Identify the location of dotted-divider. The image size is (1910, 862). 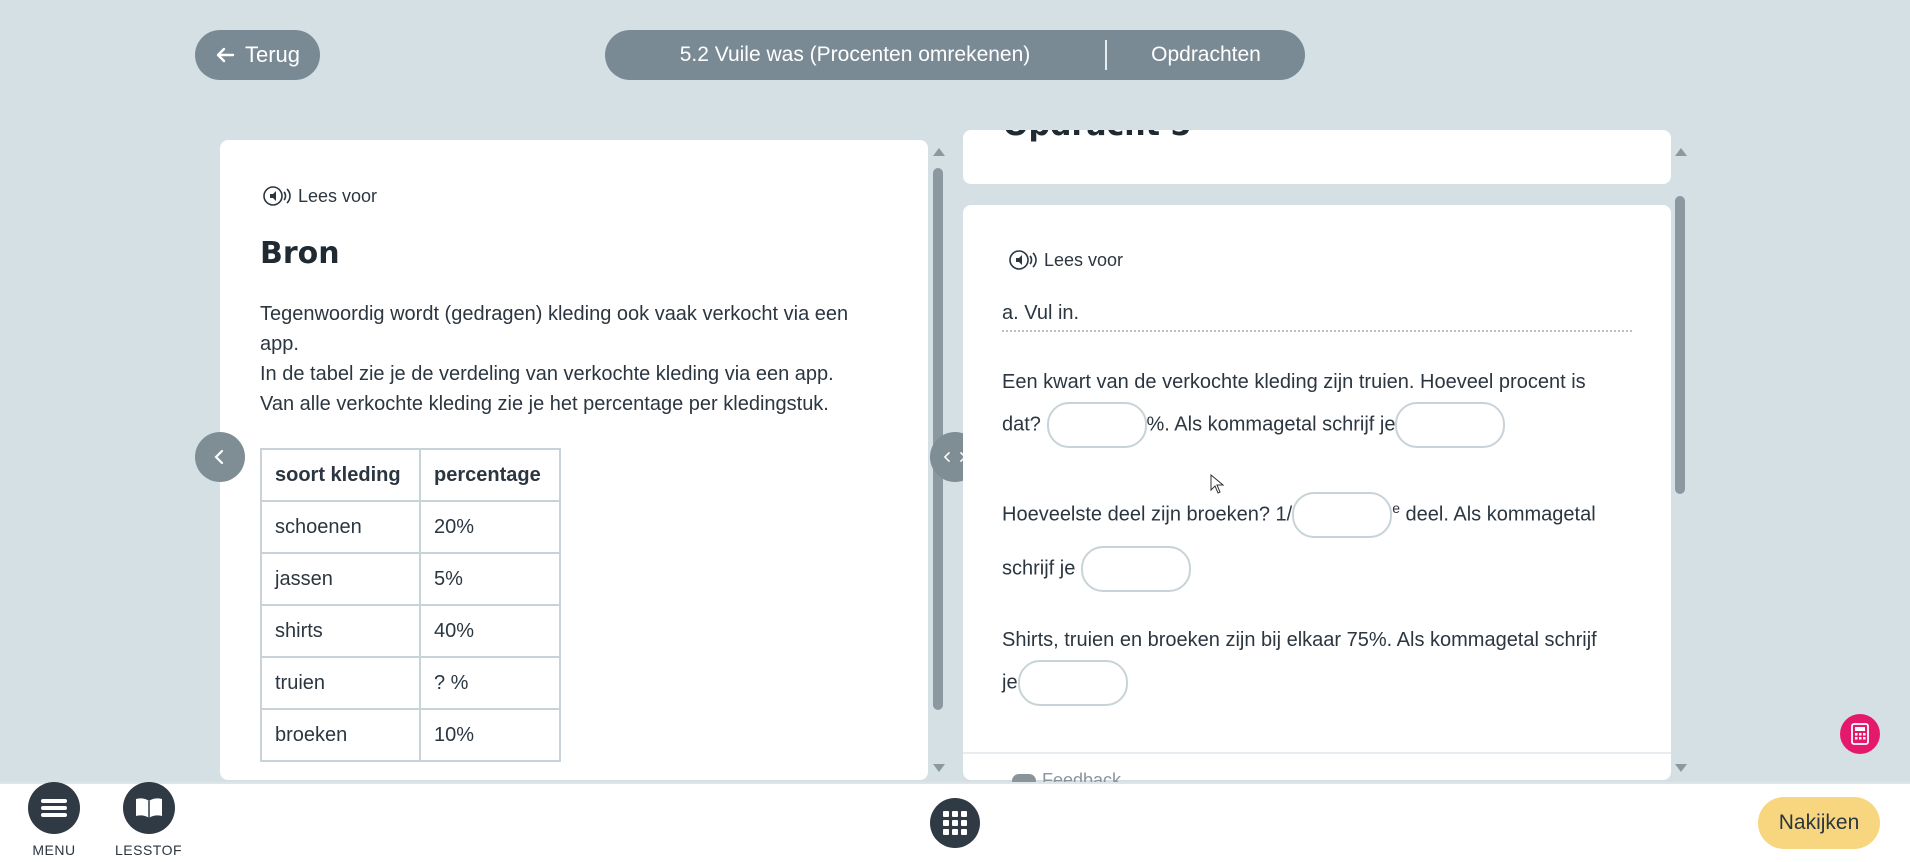
(1317, 331).